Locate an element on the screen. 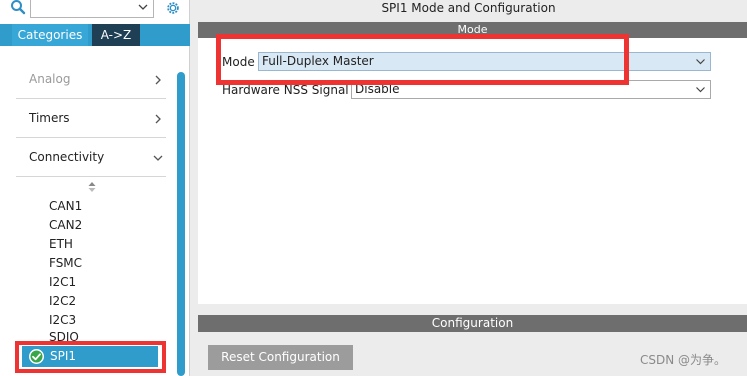  scrollbar-thumb is located at coordinates (181, 224).